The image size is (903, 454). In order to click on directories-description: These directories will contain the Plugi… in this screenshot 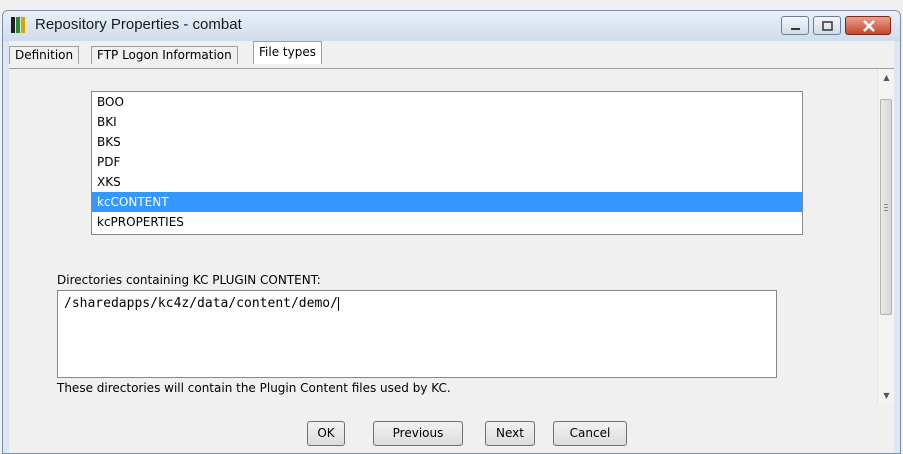, I will do `click(254, 388)`.